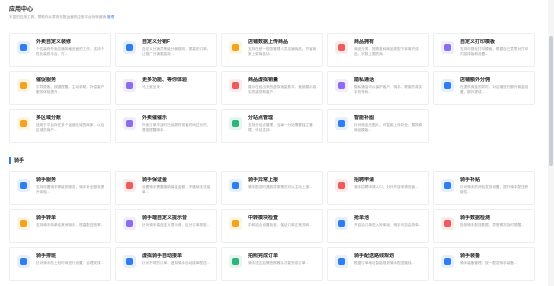 The width and height of the screenshot is (554, 286). What do you see at coordinates (110, 17) in the screenshot?
I see `manage-link: 管理` at bounding box center [110, 17].